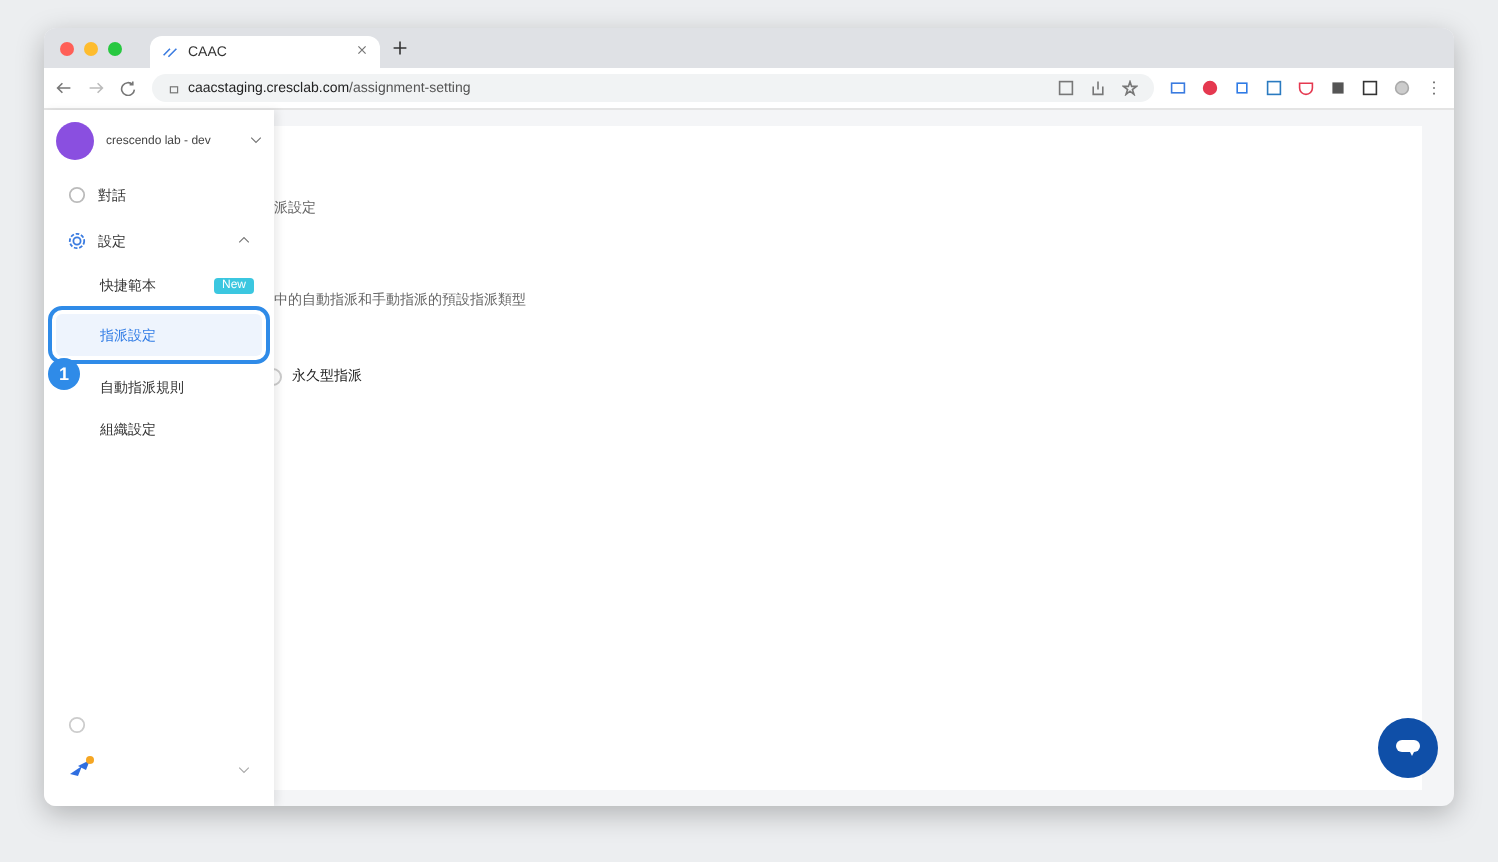  What do you see at coordinates (244, 239) in the screenshot?
I see `chevron-up-icon` at bounding box center [244, 239].